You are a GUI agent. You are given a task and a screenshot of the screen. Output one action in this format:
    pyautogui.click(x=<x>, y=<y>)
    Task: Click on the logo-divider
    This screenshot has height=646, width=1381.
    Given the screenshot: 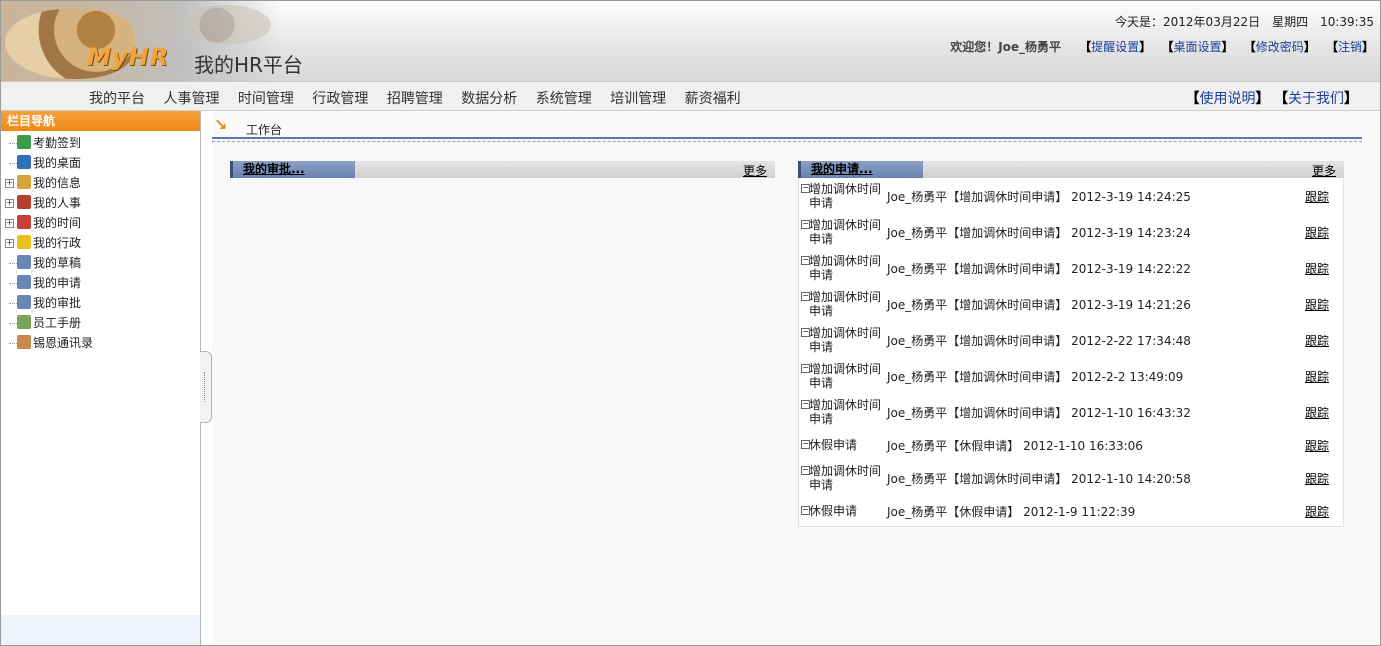 What is the action you would take?
    pyautogui.click(x=181, y=60)
    